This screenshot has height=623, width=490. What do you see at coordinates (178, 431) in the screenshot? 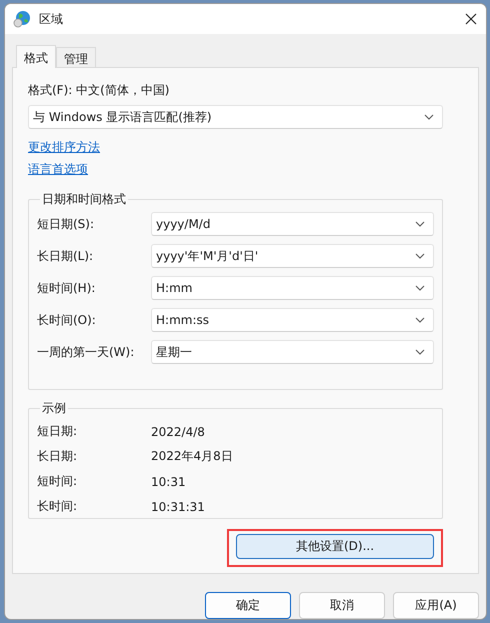
I see `example-value: 2022/4/8` at bounding box center [178, 431].